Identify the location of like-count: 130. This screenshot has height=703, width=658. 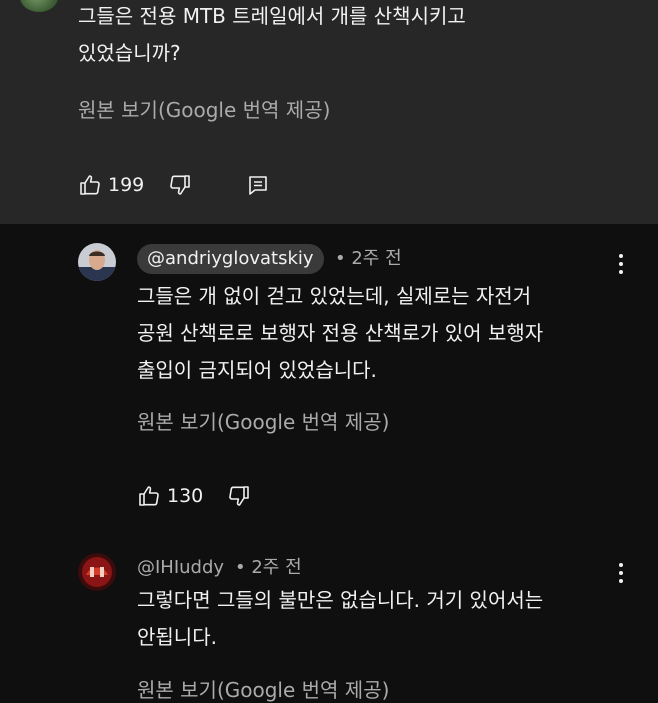
(185, 496).